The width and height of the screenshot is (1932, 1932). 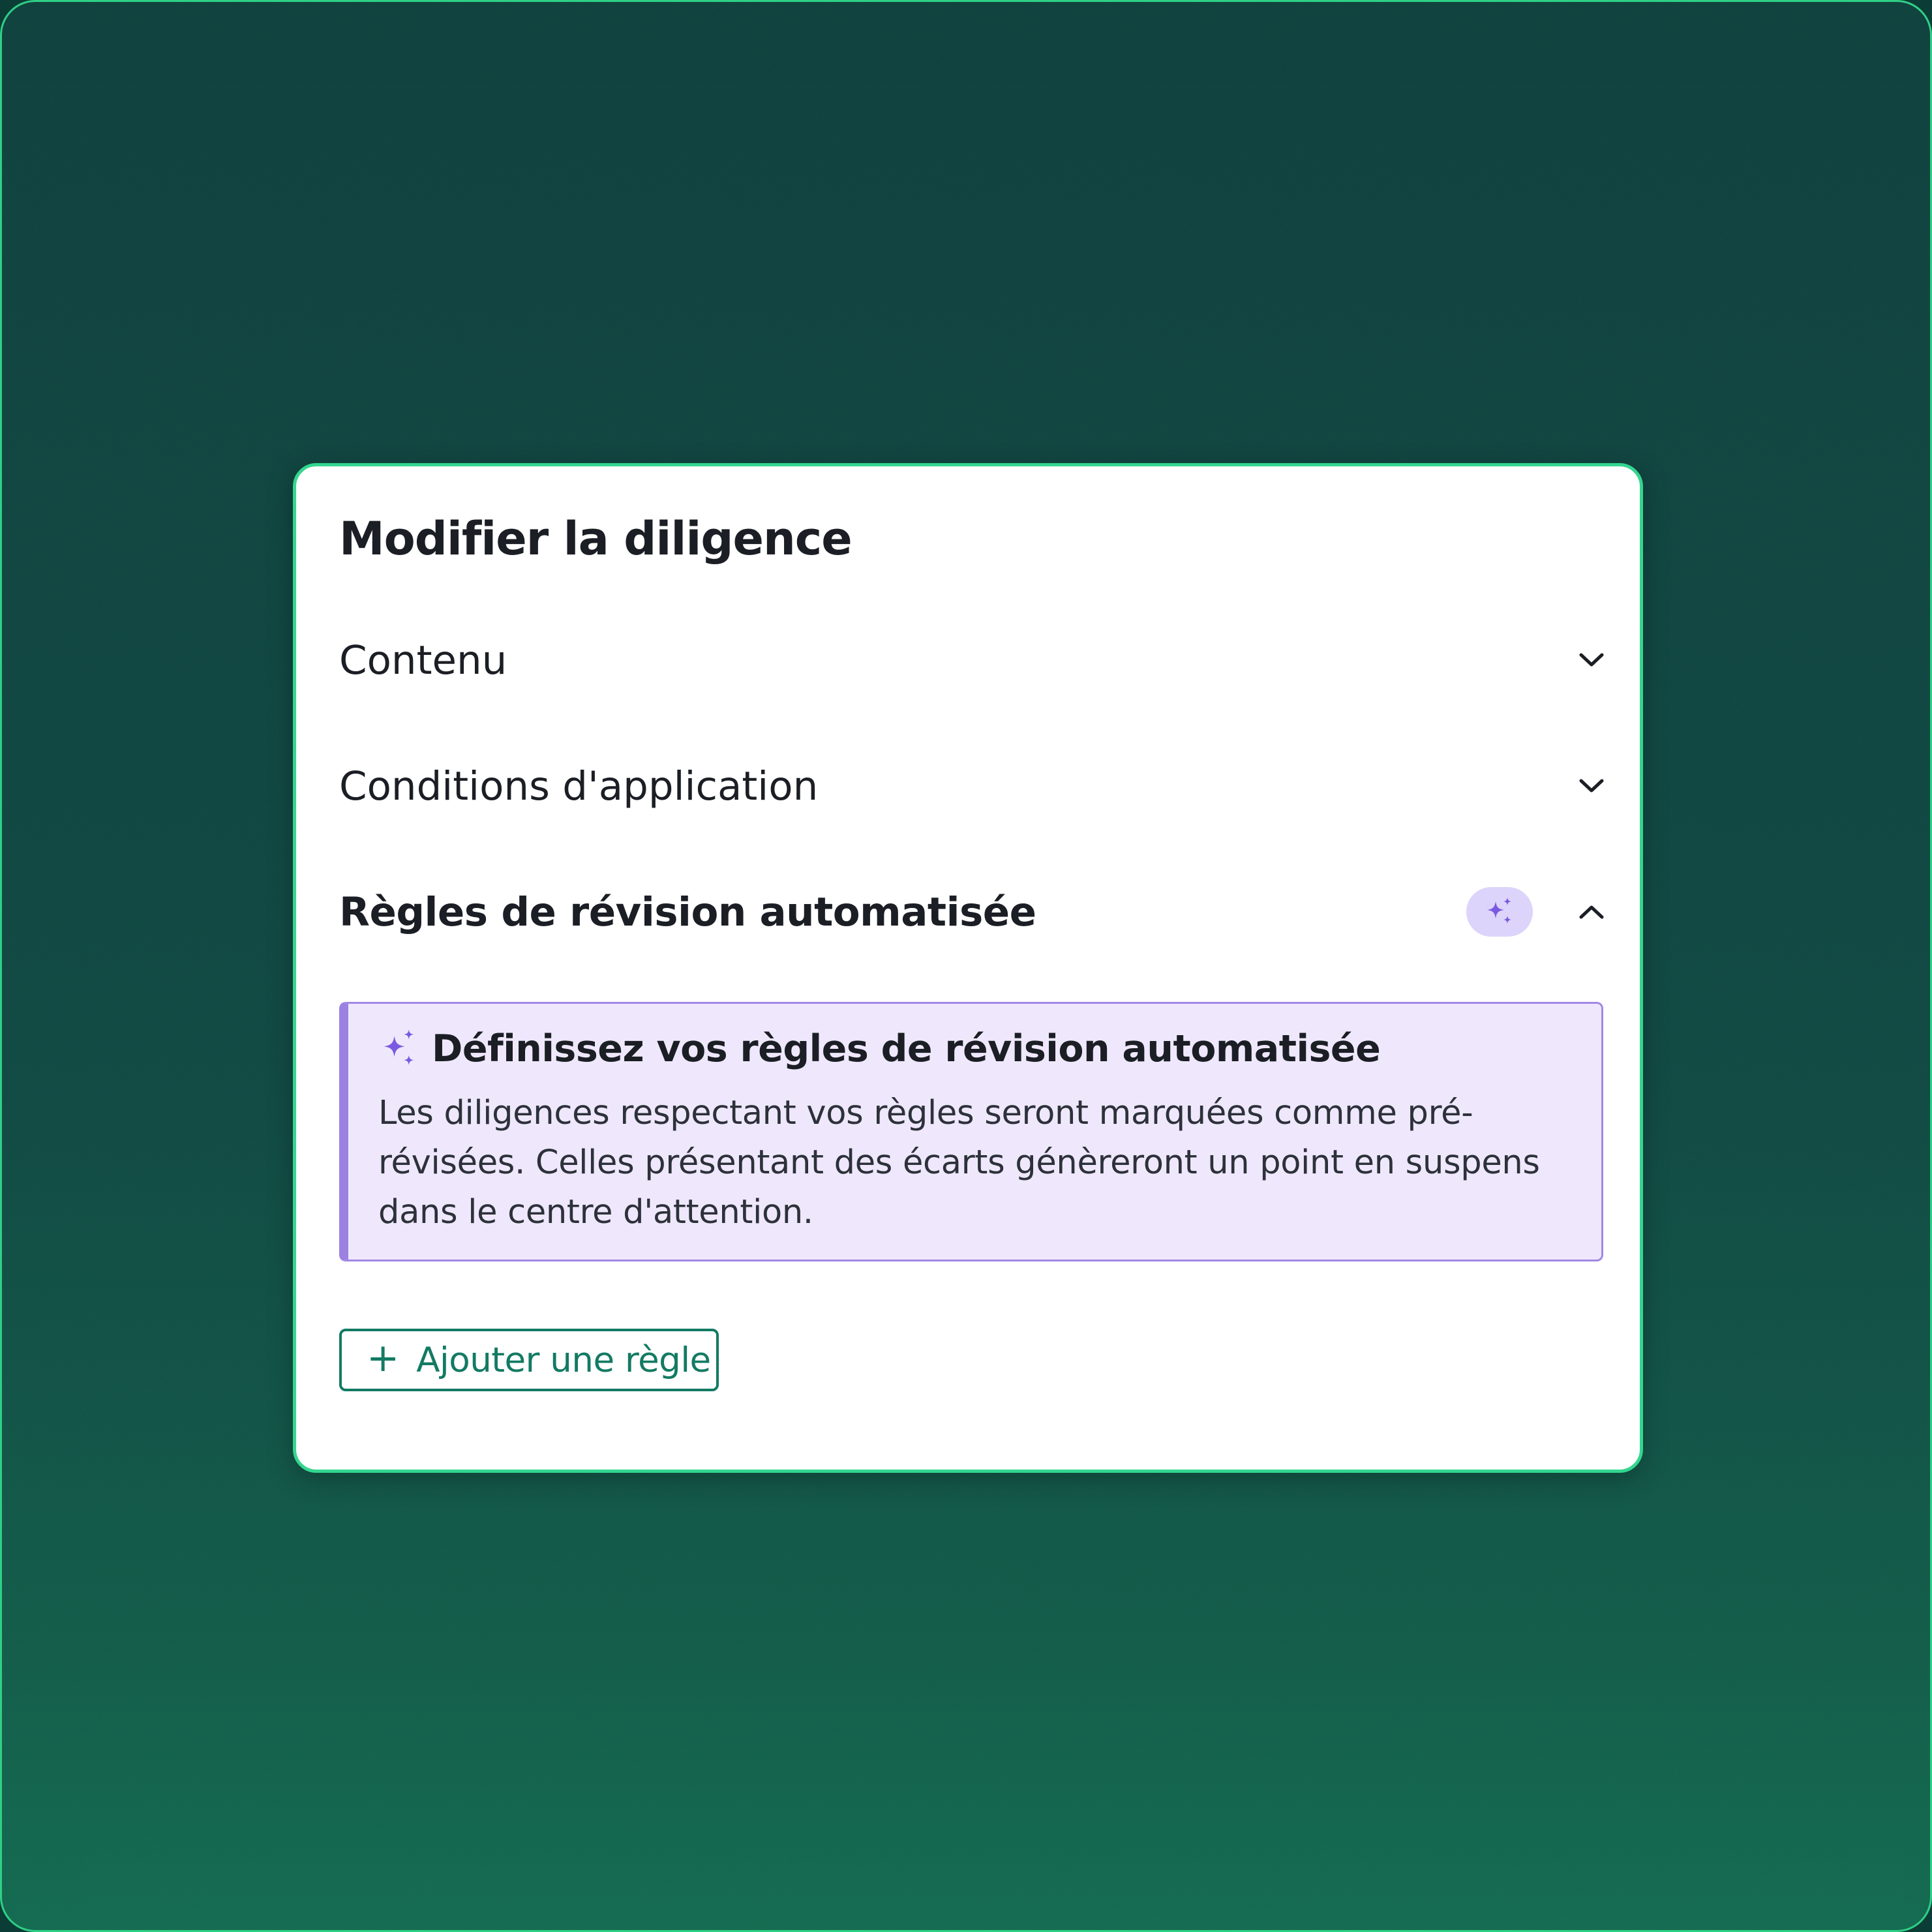 I want to click on add-rule-label: Ajouter une règle, so click(x=563, y=1360).